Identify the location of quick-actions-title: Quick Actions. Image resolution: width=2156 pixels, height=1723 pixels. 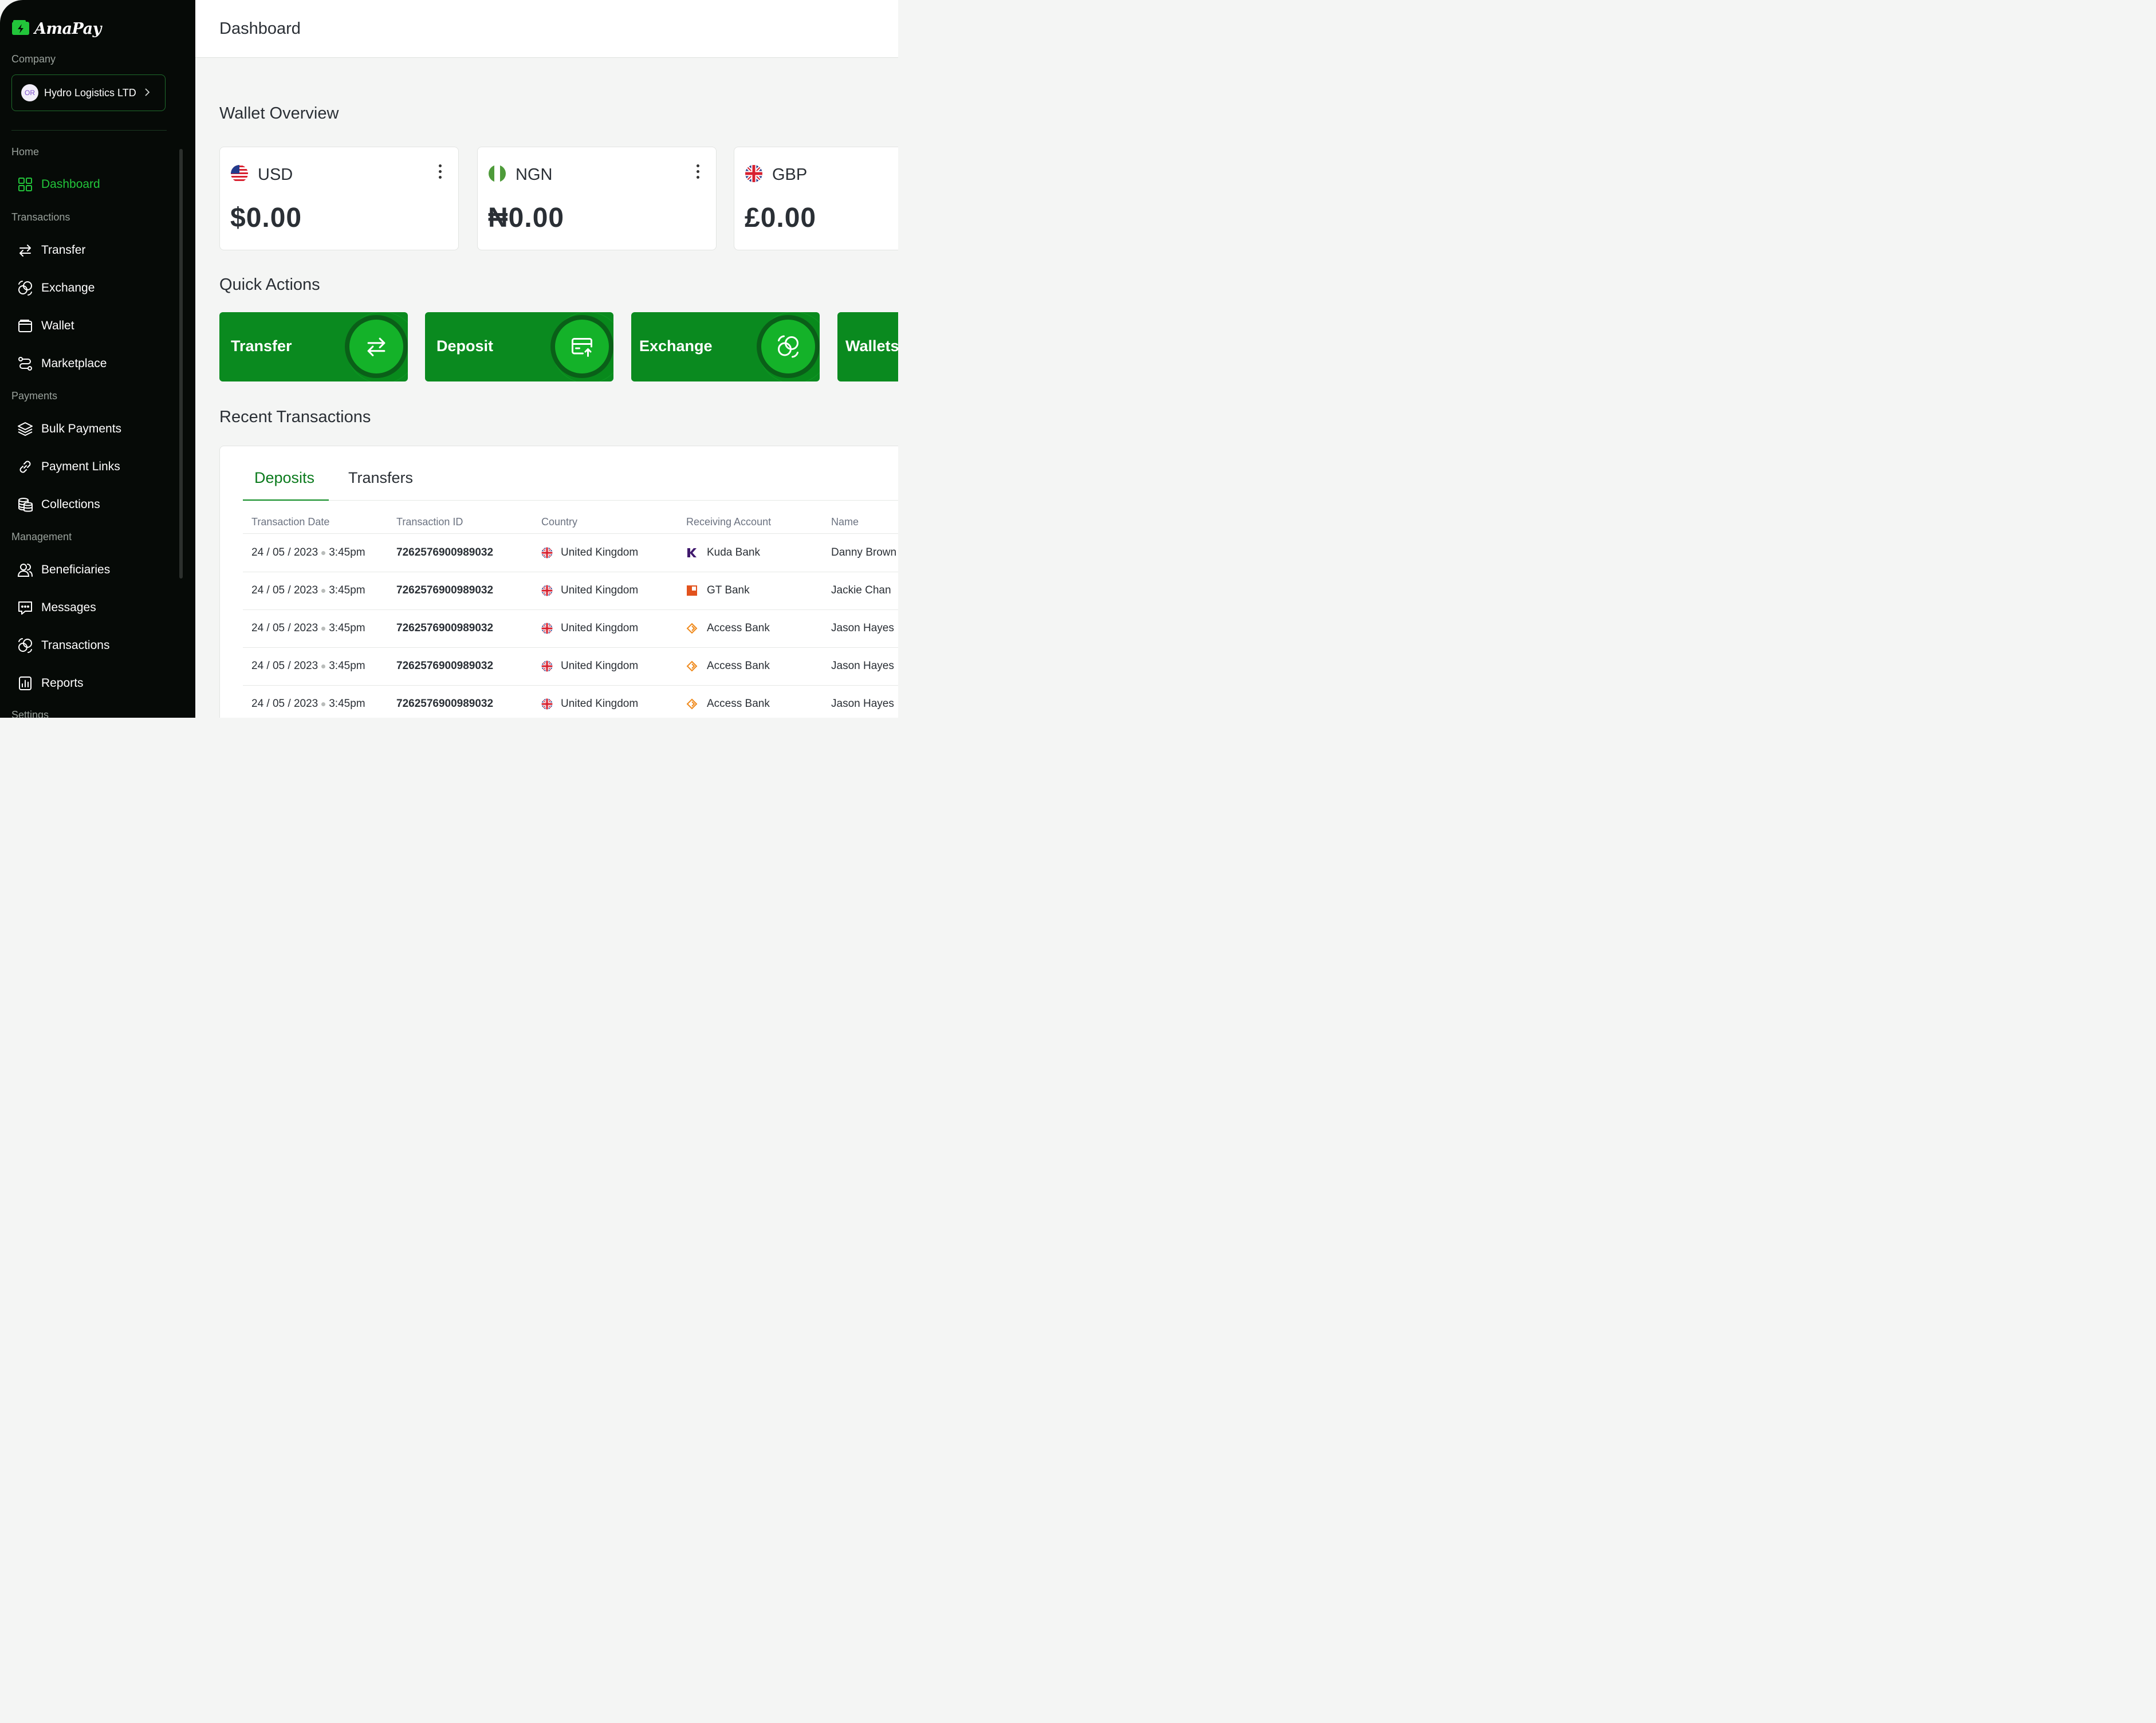
(269, 285).